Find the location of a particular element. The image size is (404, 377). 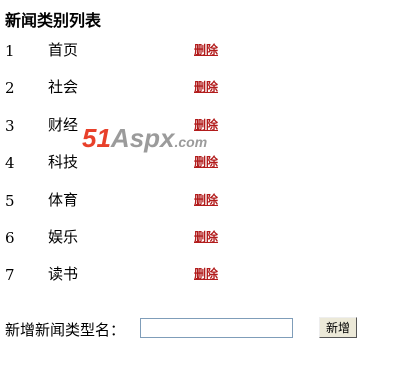

watermark-number: 51 is located at coordinates (96, 138).